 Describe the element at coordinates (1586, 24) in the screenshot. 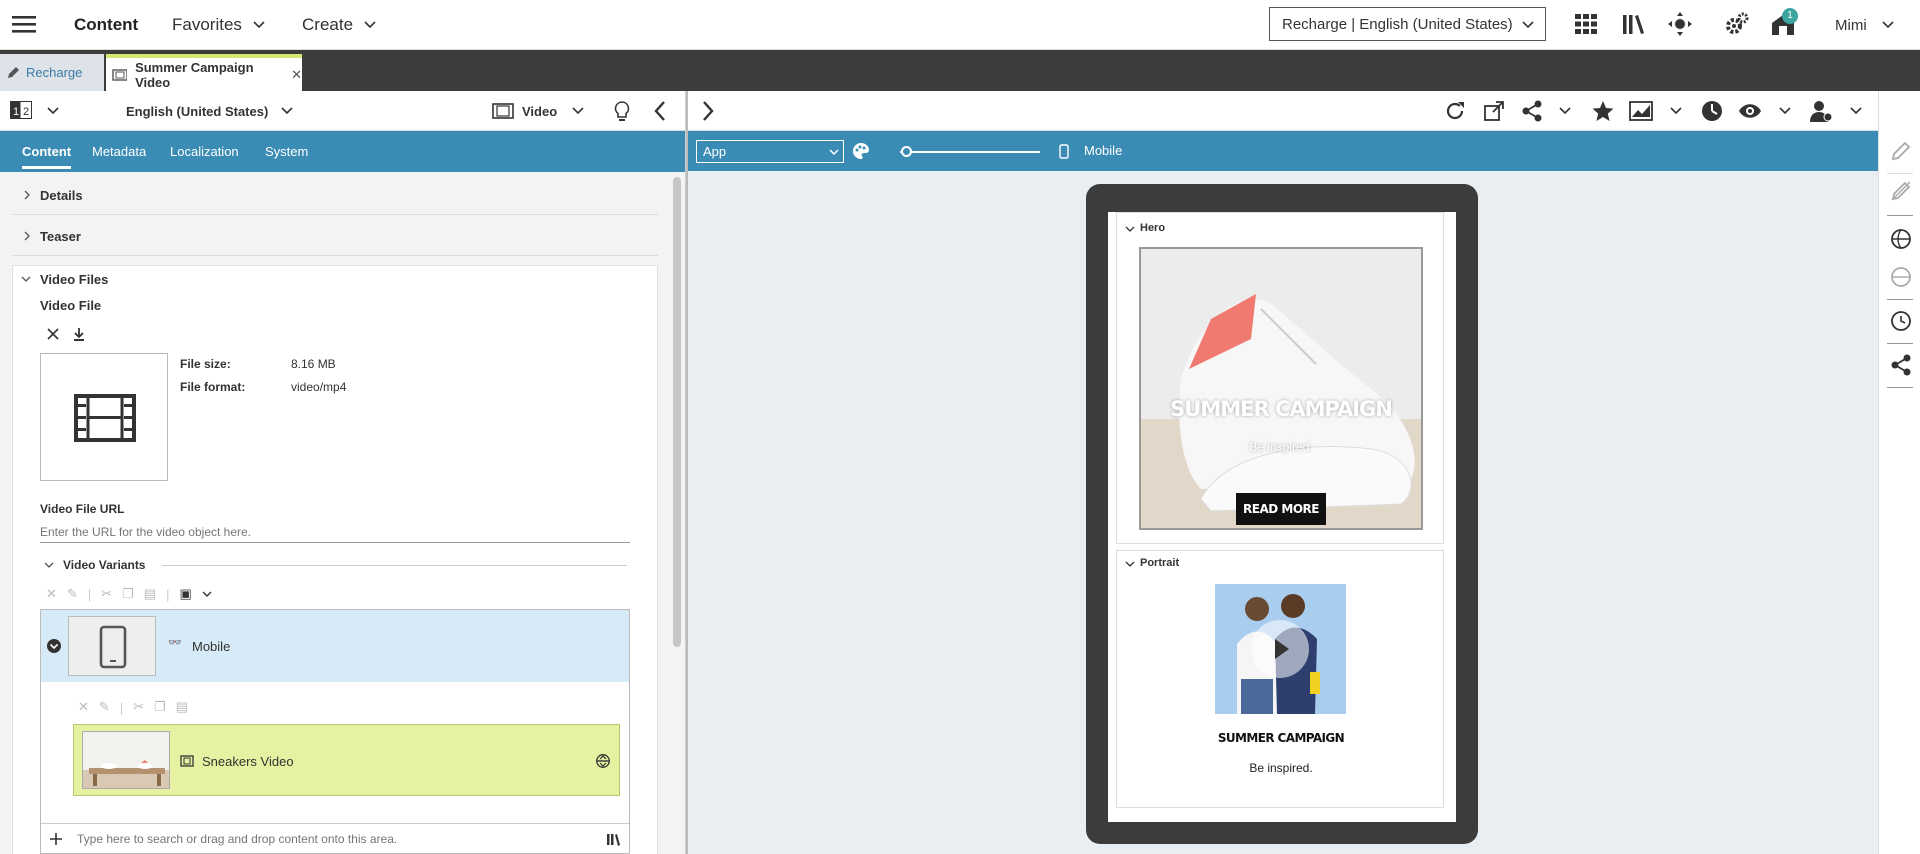

I see `apps-grid-icon` at that location.